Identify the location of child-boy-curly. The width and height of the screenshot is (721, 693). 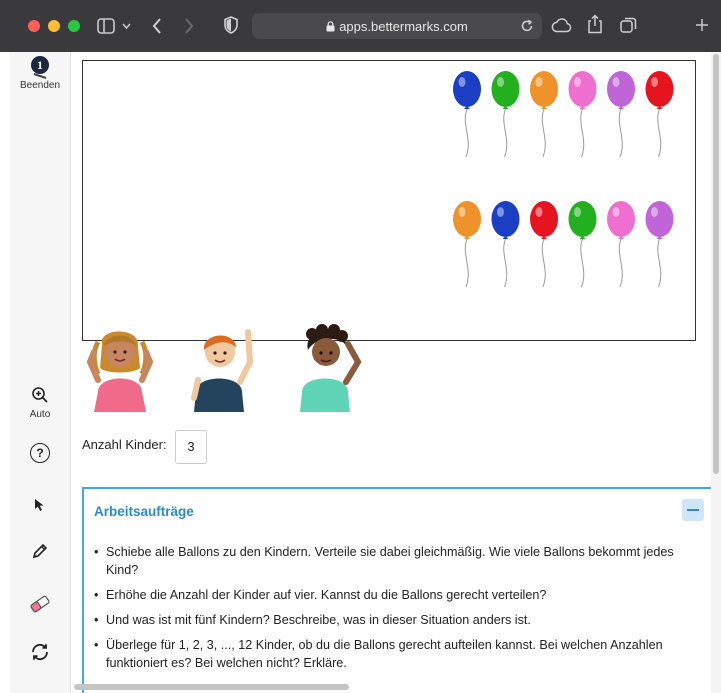
(332, 367).